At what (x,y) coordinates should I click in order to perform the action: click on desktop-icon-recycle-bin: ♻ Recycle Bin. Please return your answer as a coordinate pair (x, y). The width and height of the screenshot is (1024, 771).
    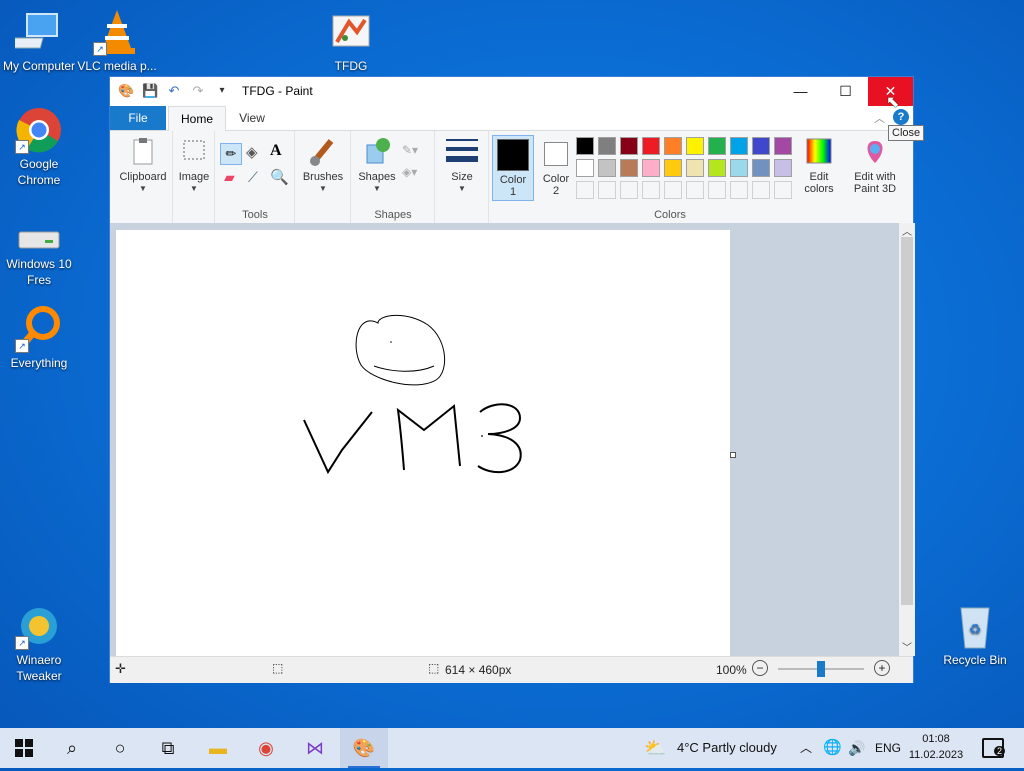
    Looking at the image, I should click on (975, 635).